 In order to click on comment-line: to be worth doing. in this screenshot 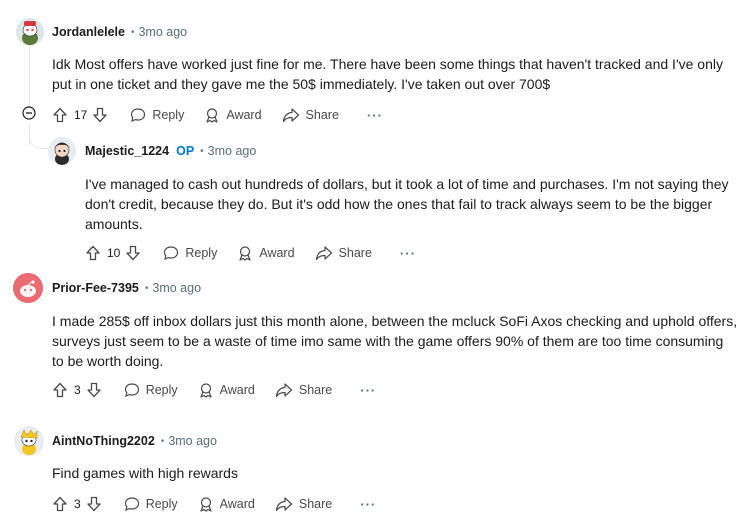, I will do `click(108, 361)`.